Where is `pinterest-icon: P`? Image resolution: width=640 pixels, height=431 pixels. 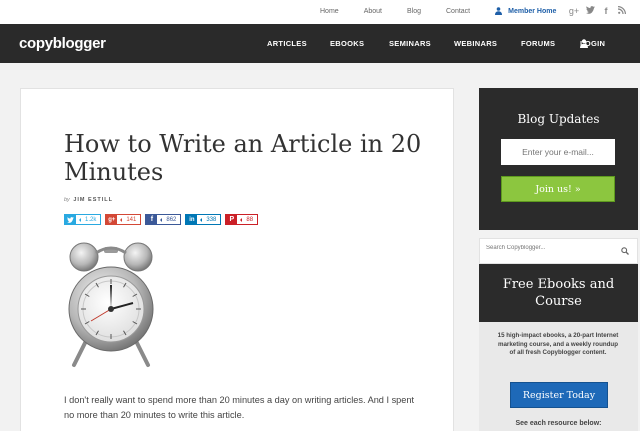
pinterest-icon: P is located at coordinates (232, 219).